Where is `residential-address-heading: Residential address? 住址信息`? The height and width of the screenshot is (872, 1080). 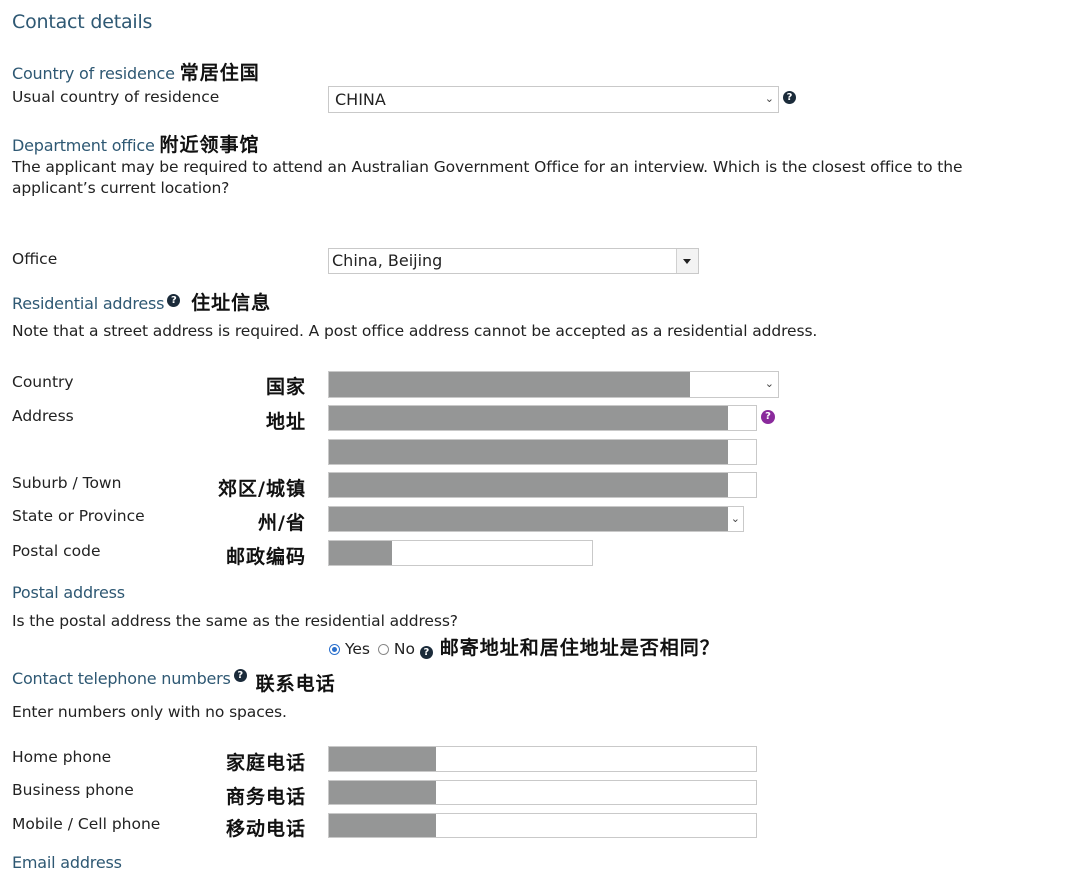 residential-address-heading: Residential address? 住址信息 is located at coordinates (141, 301).